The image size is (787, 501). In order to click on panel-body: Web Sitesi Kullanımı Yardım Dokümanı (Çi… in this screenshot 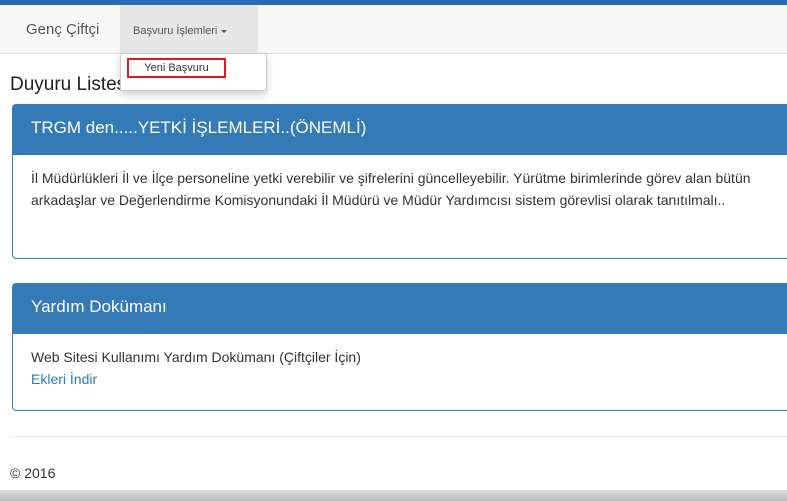, I will do `click(400, 368)`.